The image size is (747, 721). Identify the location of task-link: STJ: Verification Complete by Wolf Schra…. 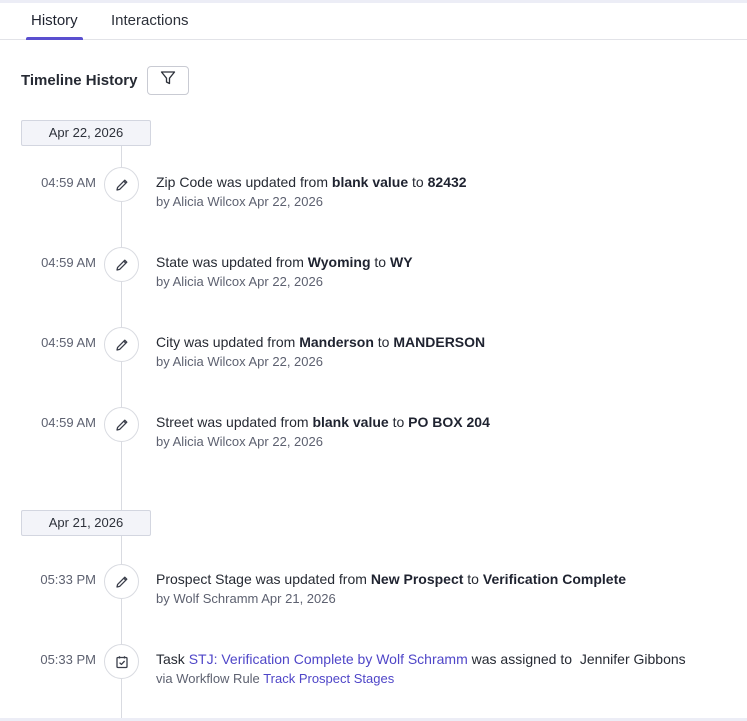
(328, 659).